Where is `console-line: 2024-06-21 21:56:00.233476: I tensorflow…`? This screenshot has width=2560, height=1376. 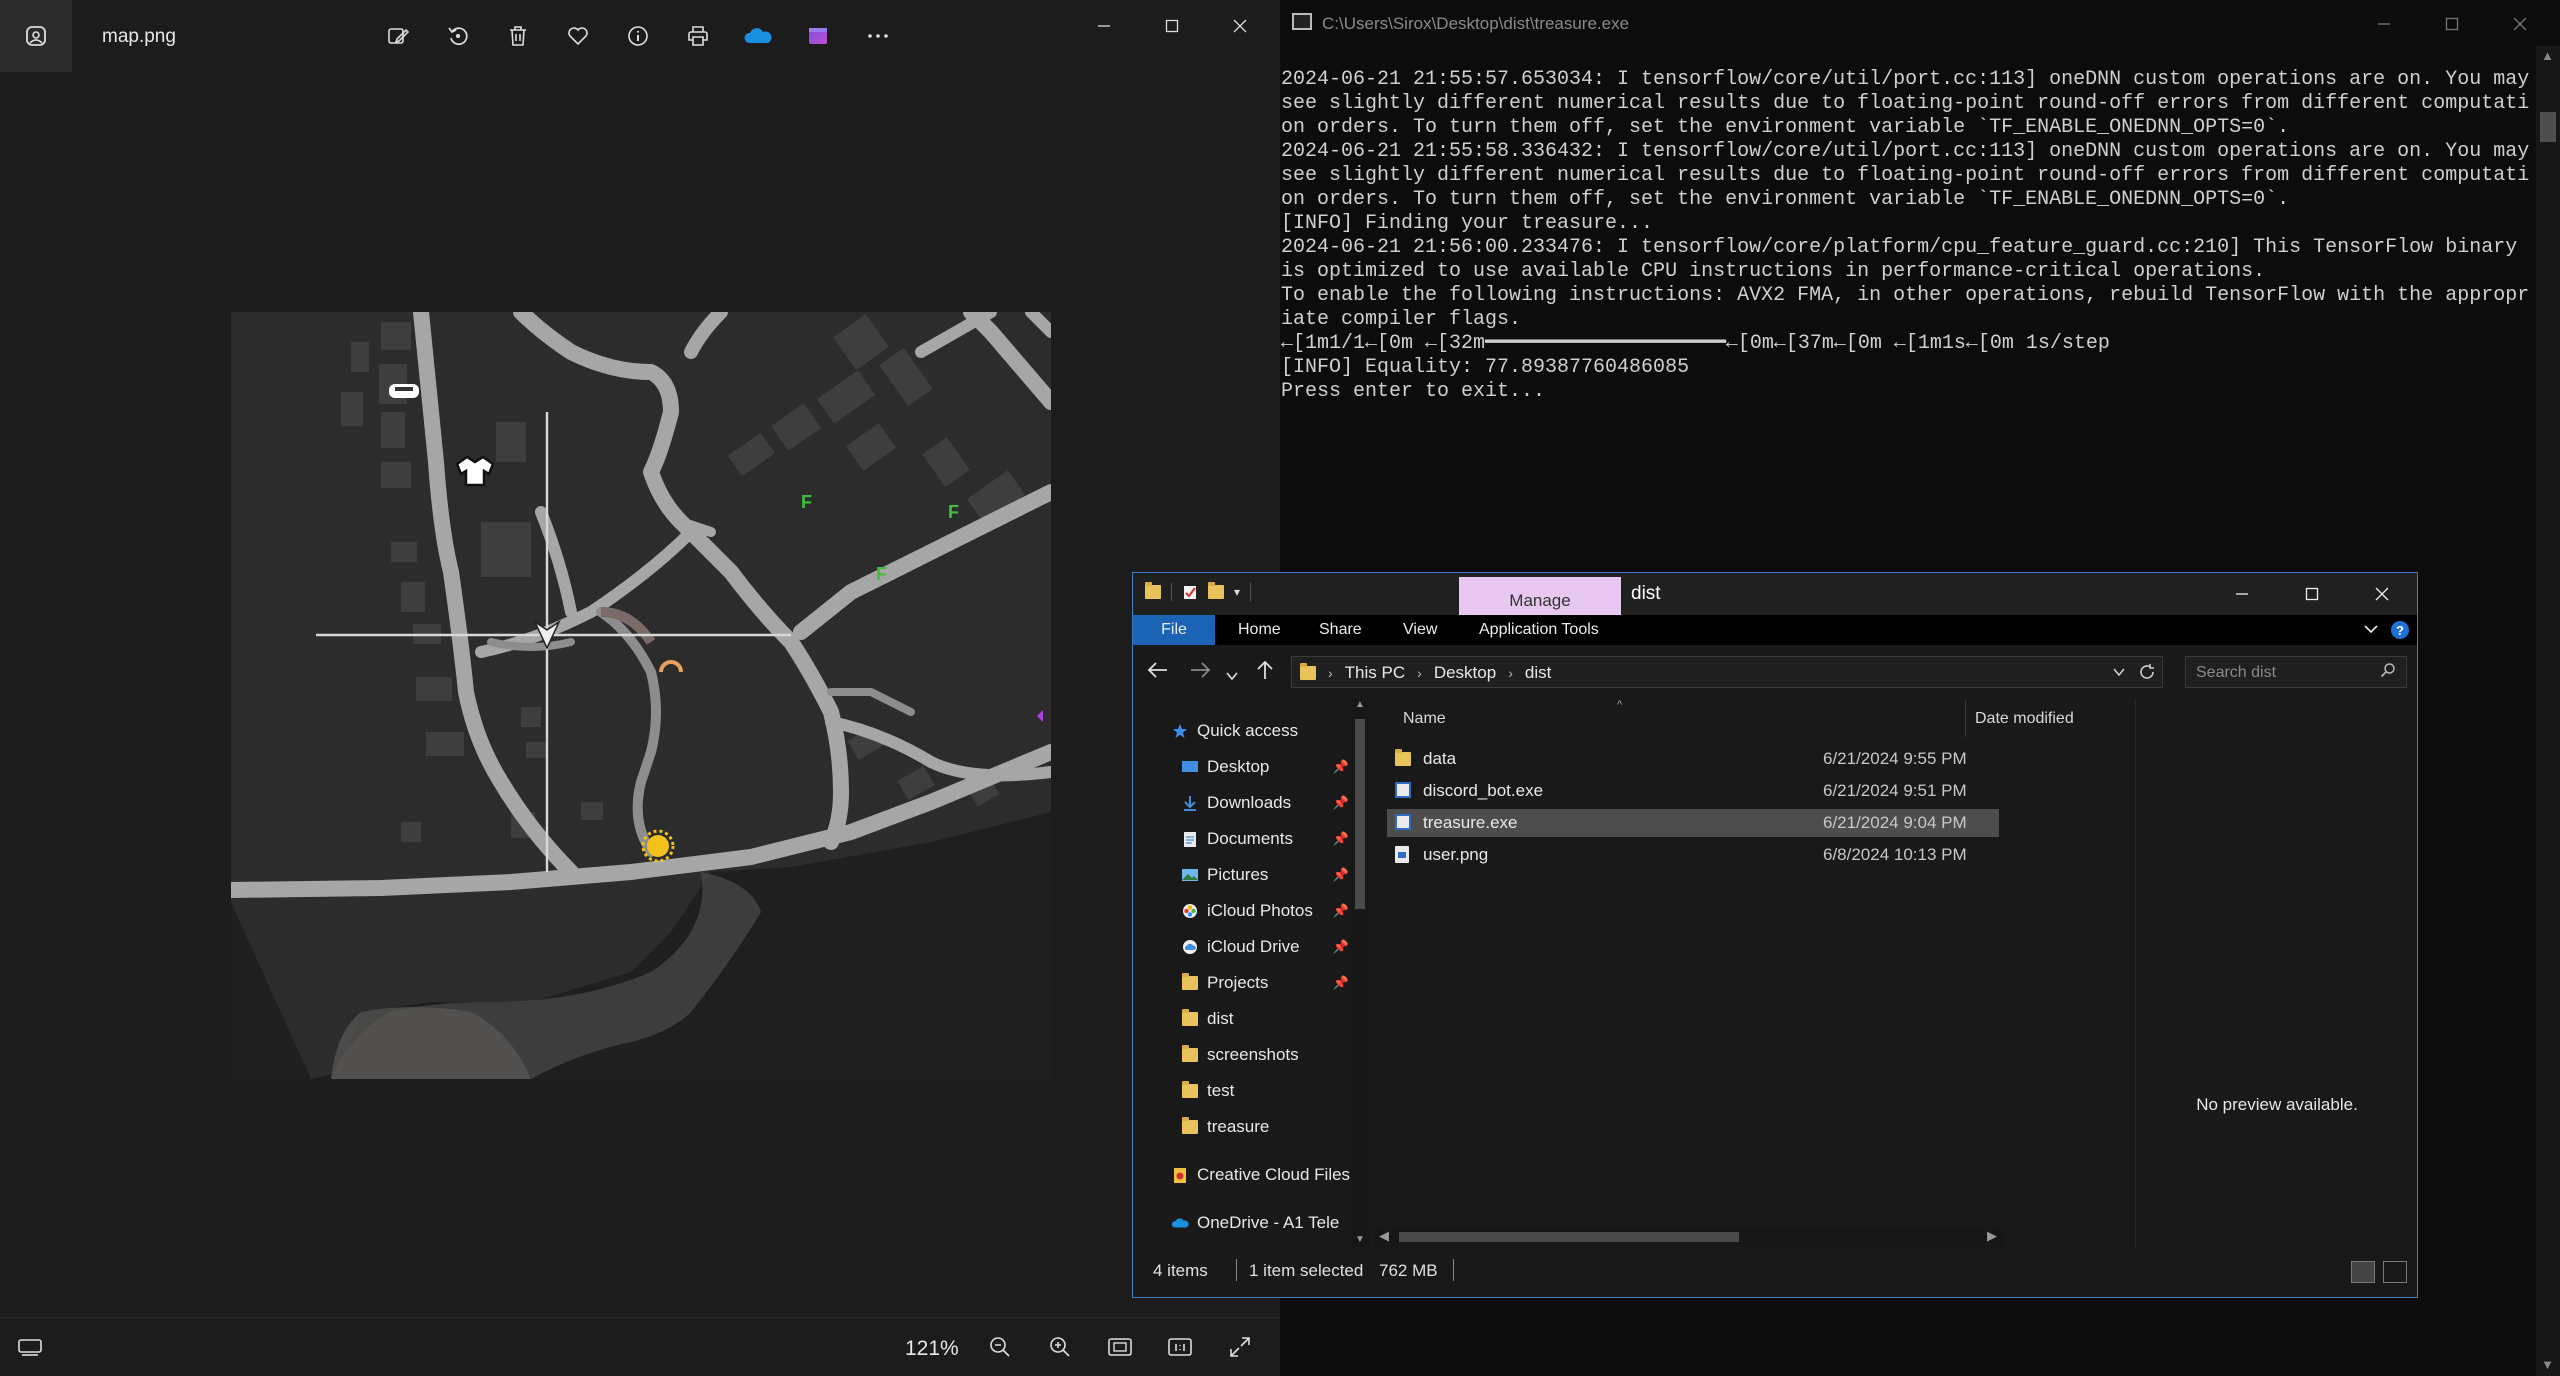 console-line: 2024-06-21 21:56:00.233476: I tensorflow… is located at coordinates (1905, 259).